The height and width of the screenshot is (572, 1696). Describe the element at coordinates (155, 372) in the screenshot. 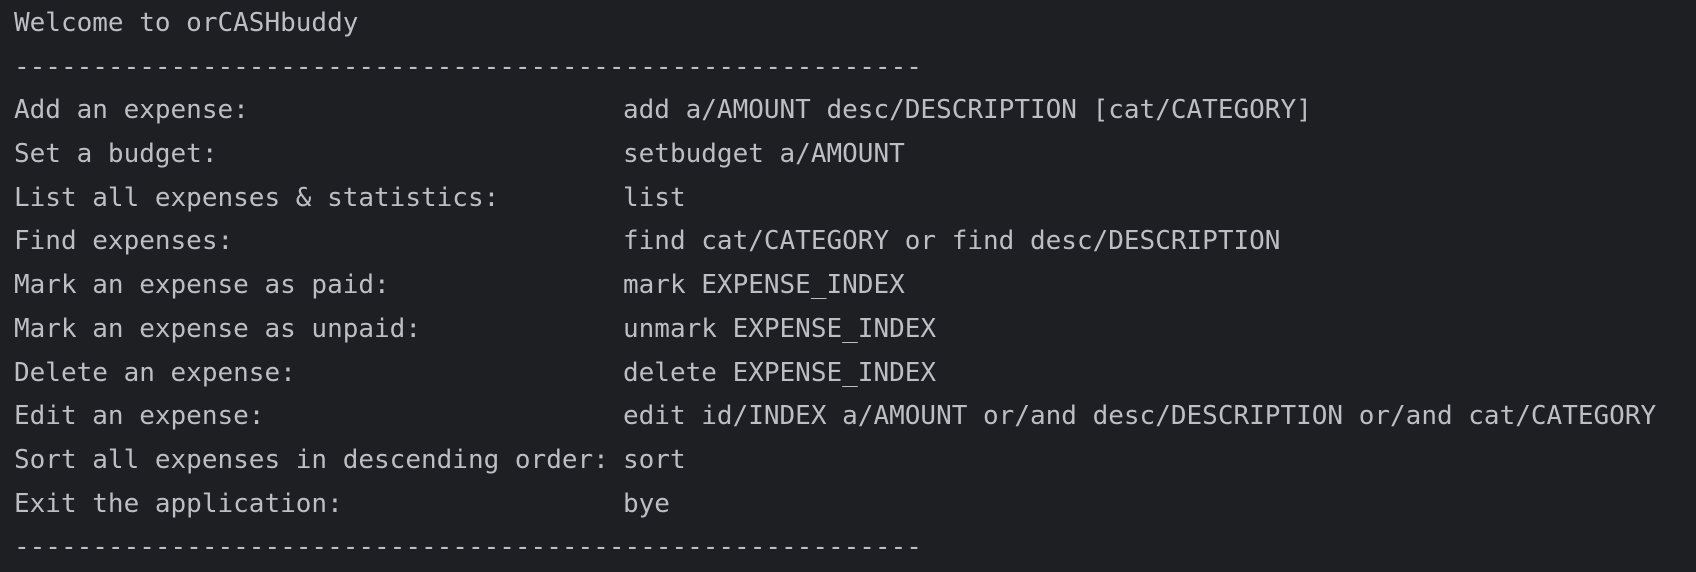

I see `command-label: Delete an expense:` at that location.